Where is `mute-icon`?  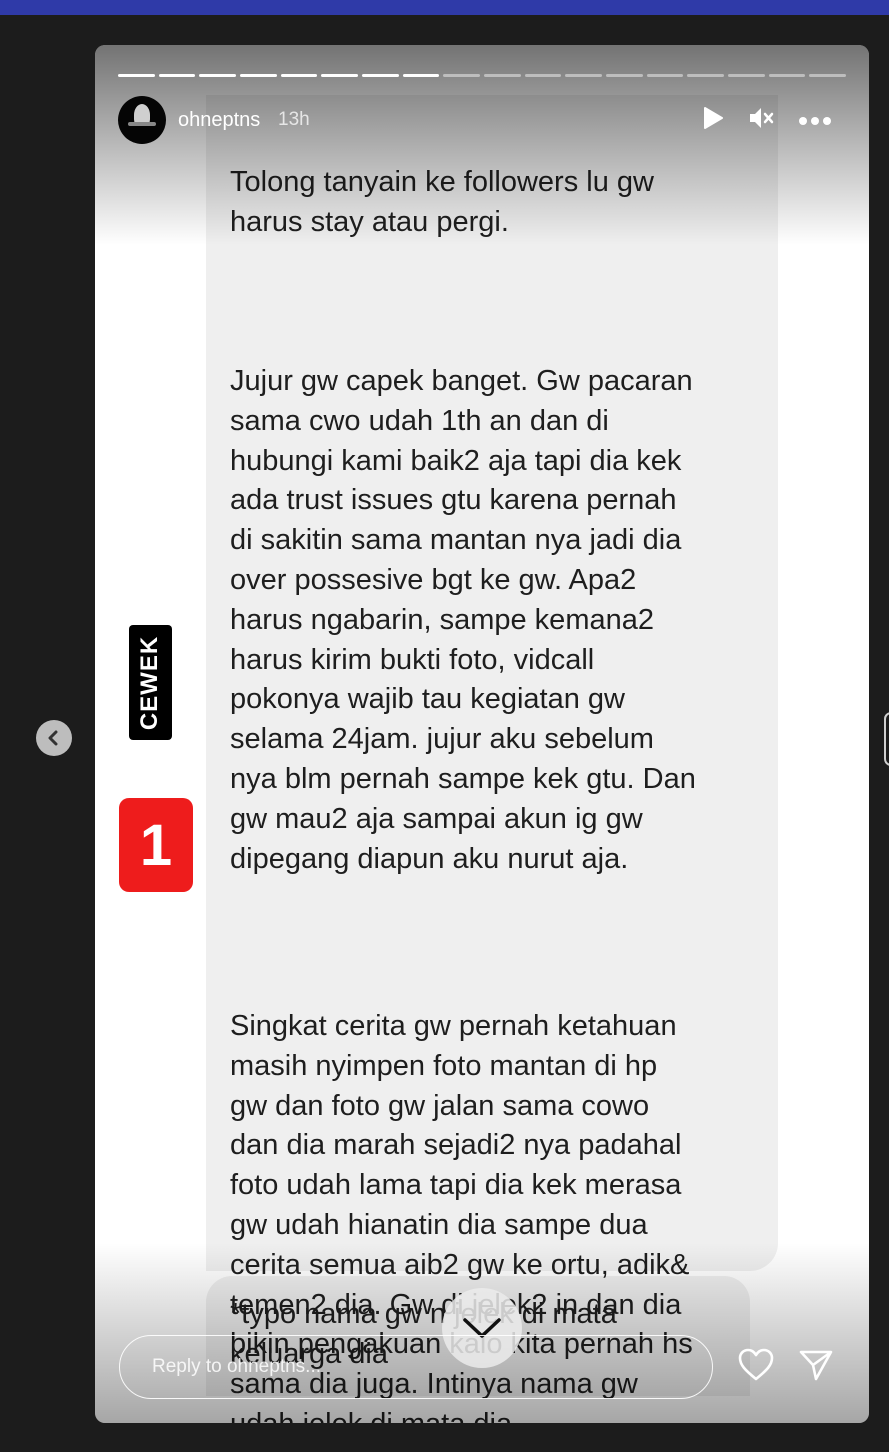 mute-icon is located at coordinates (761, 120).